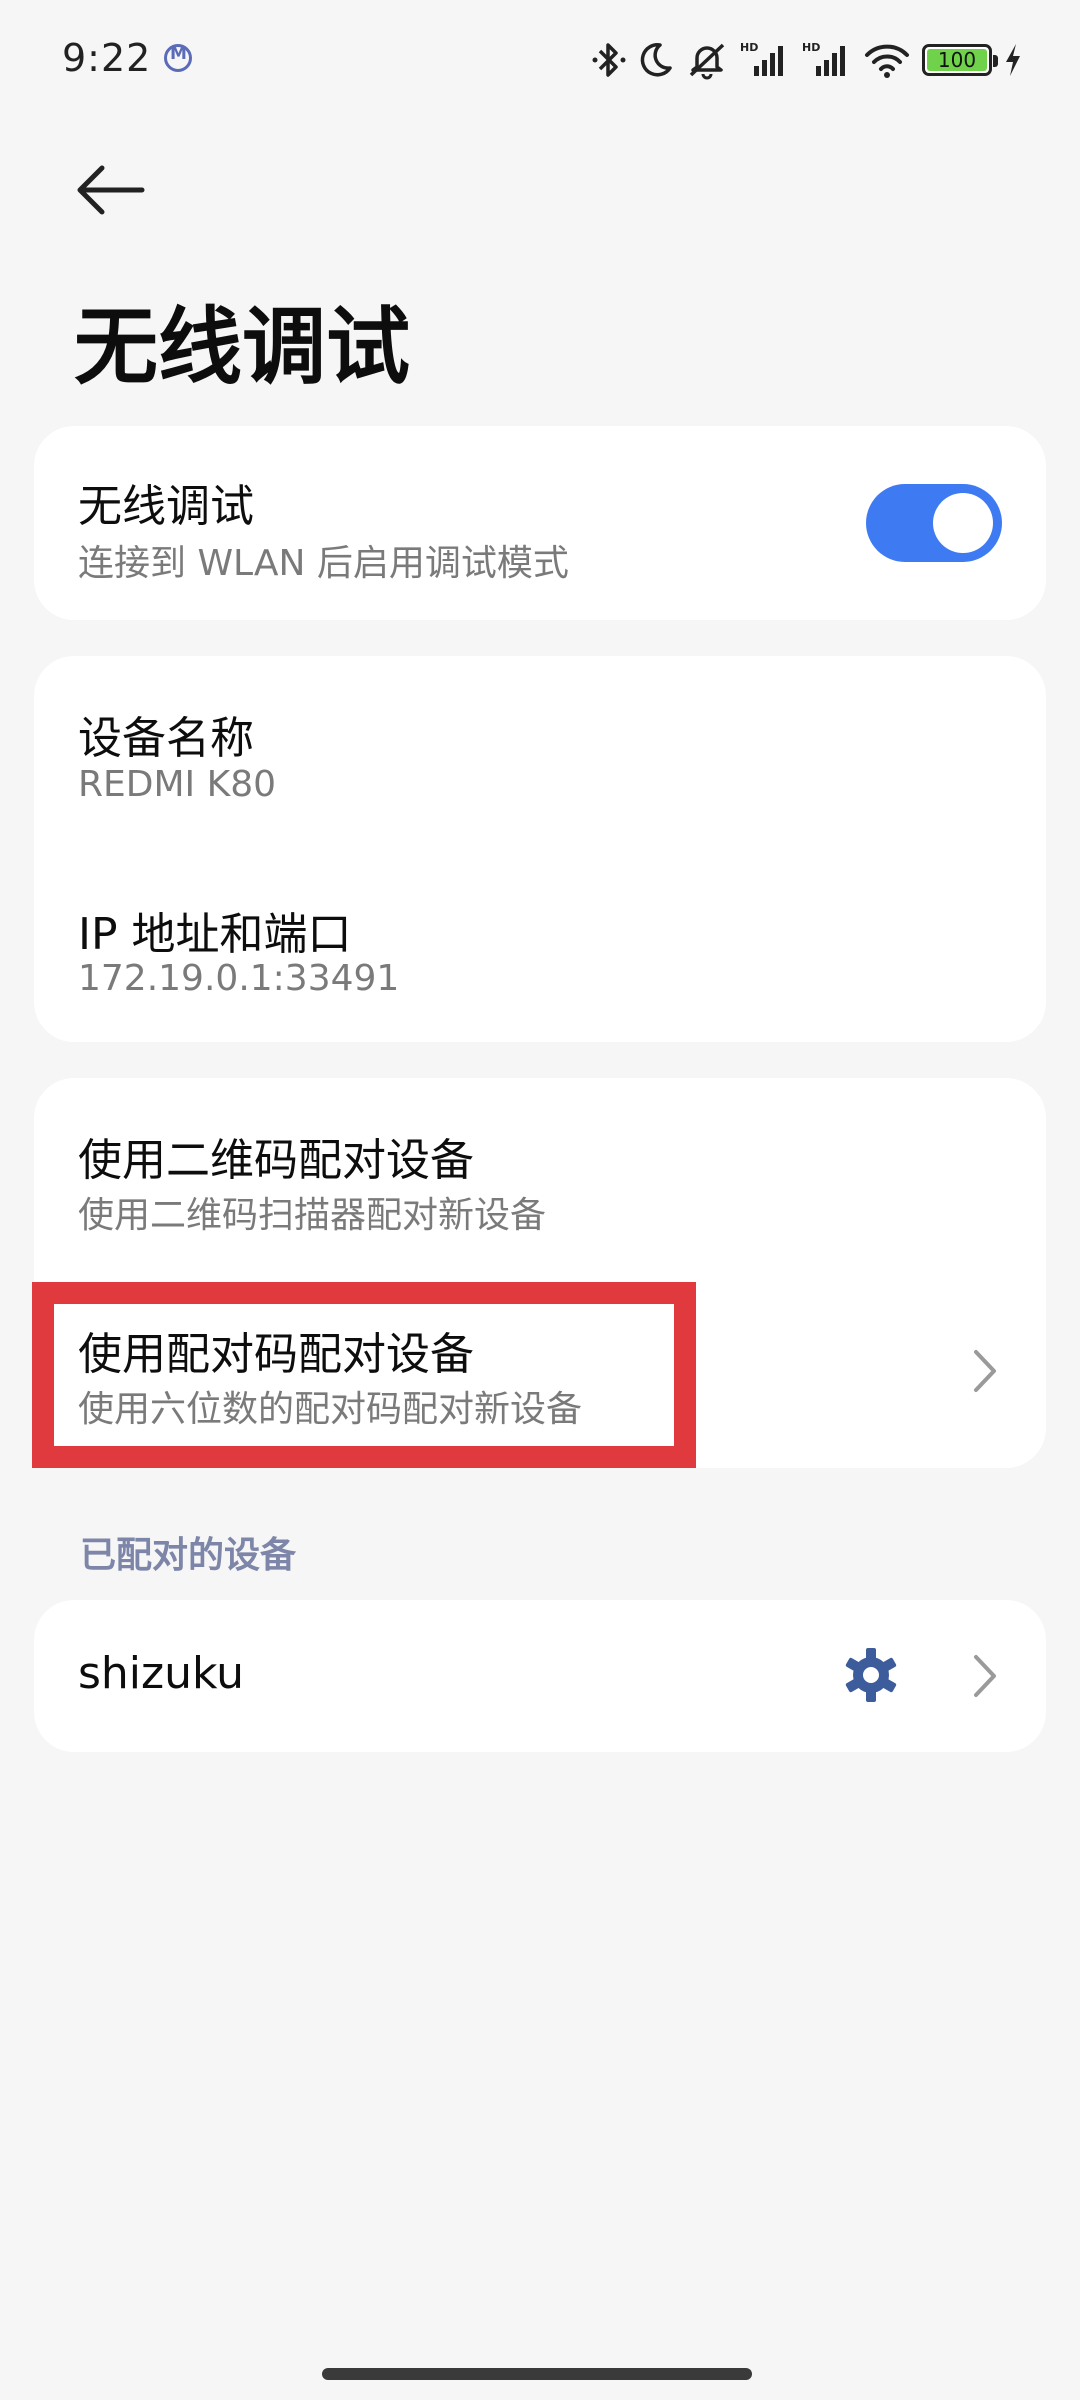 The image size is (1080, 2400). I want to click on pair-qr-subtitle: 使用二维码扫描器配对新设备, so click(312, 1215).